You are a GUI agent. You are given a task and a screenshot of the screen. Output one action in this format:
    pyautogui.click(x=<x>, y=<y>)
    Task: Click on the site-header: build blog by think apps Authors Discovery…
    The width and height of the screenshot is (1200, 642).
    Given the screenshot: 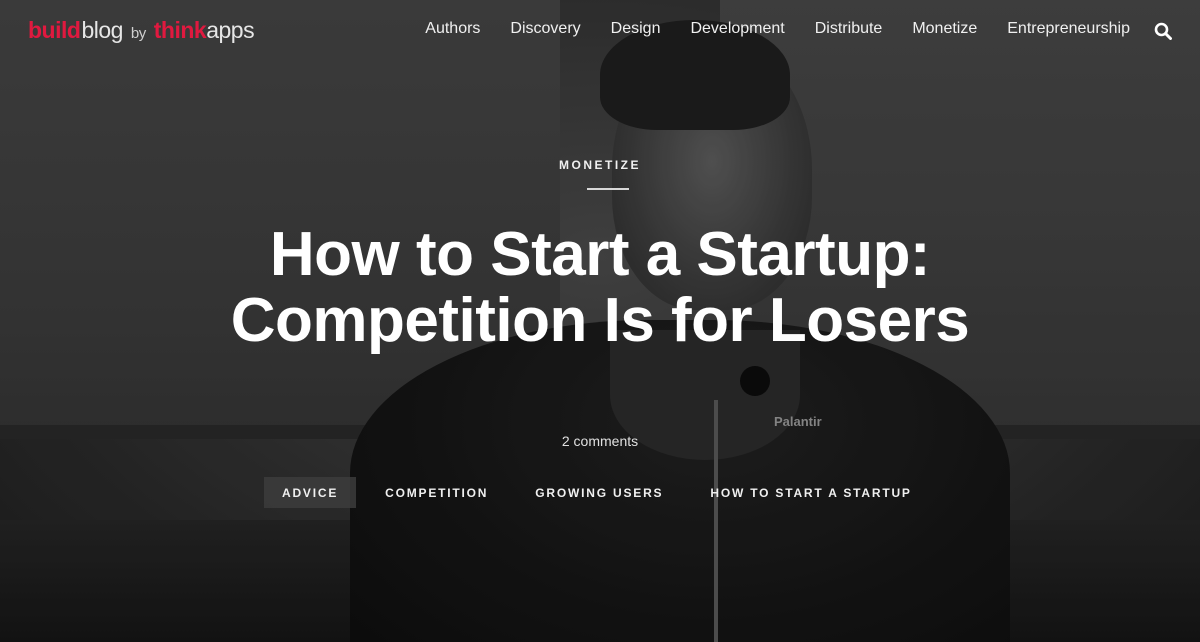 What is the action you would take?
    pyautogui.click(x=600, y=31)
    